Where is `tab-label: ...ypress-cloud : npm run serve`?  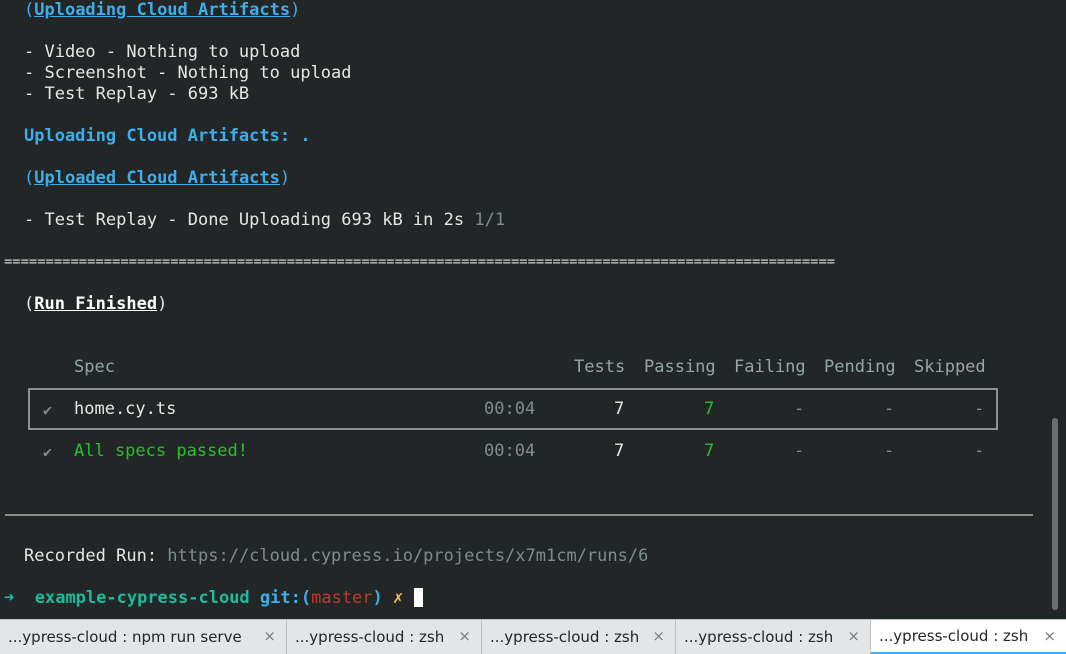
tab-label: ...ypress-cloud : npm run serve is located at coordinates (125, 637).